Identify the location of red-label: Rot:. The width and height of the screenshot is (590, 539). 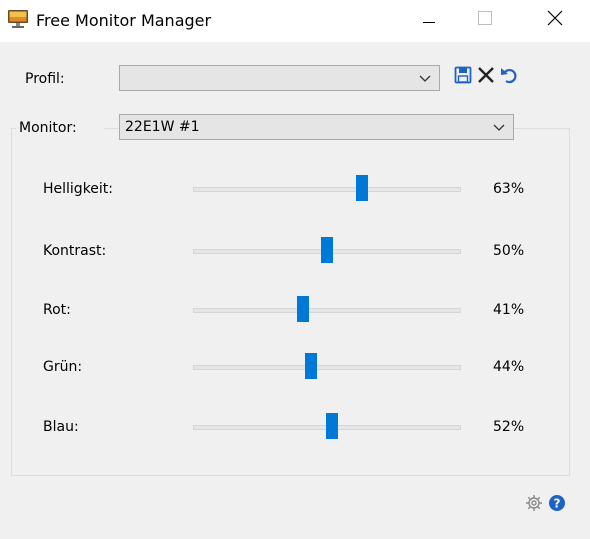
(57, 310).